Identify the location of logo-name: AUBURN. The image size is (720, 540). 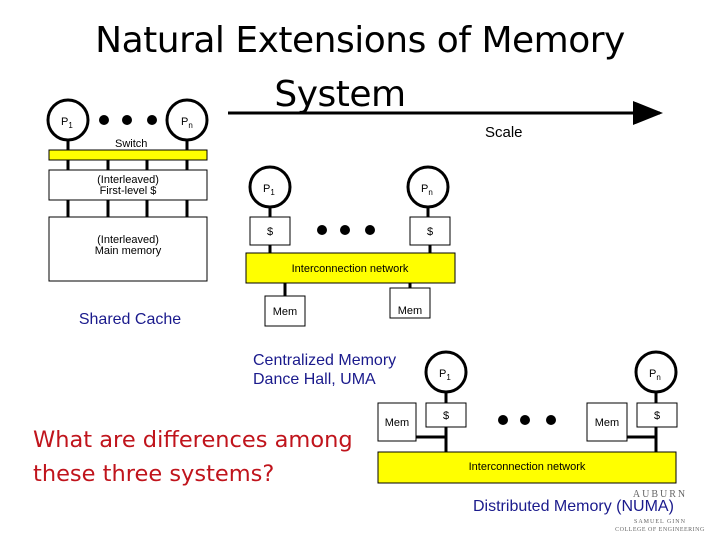
(660, 494).